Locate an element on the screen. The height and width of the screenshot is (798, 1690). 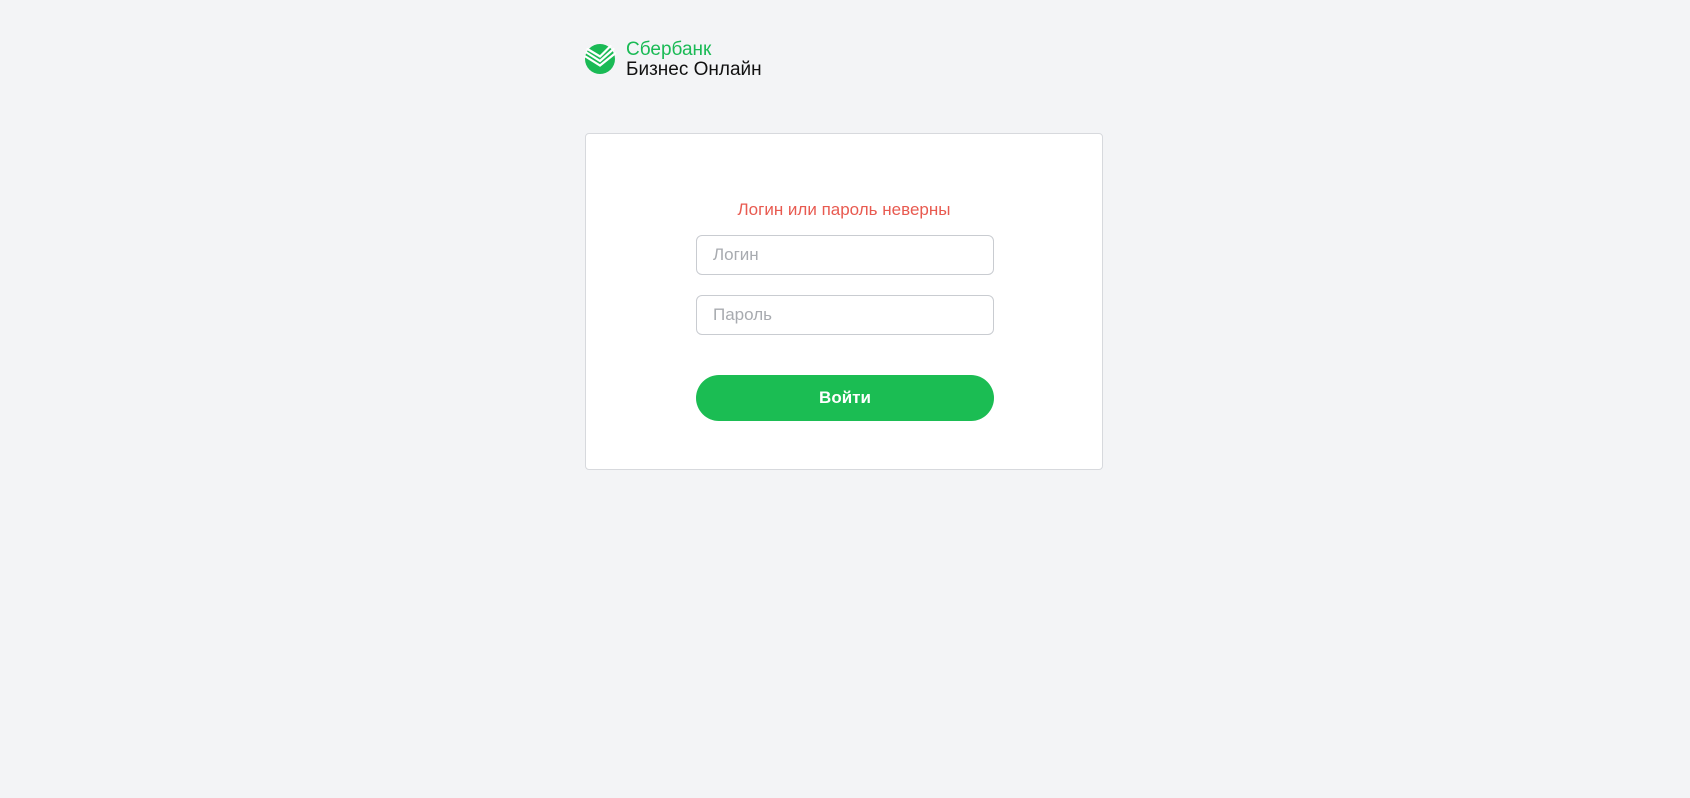
login-input is located at coordinates (845, 255).